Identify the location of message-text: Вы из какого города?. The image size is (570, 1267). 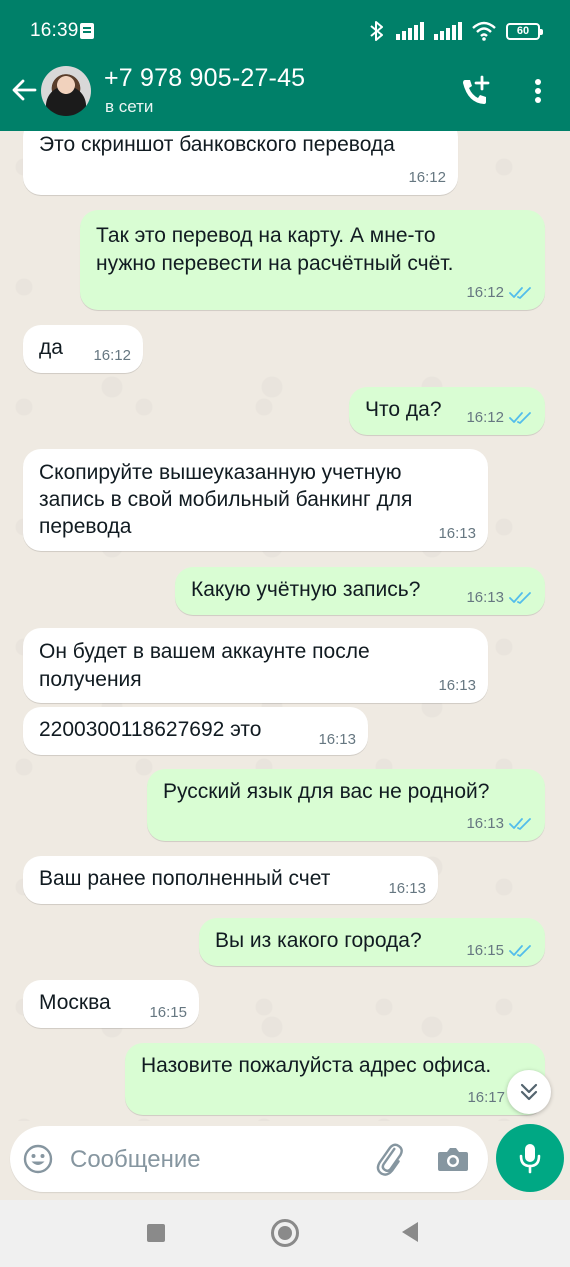
(318, 940).